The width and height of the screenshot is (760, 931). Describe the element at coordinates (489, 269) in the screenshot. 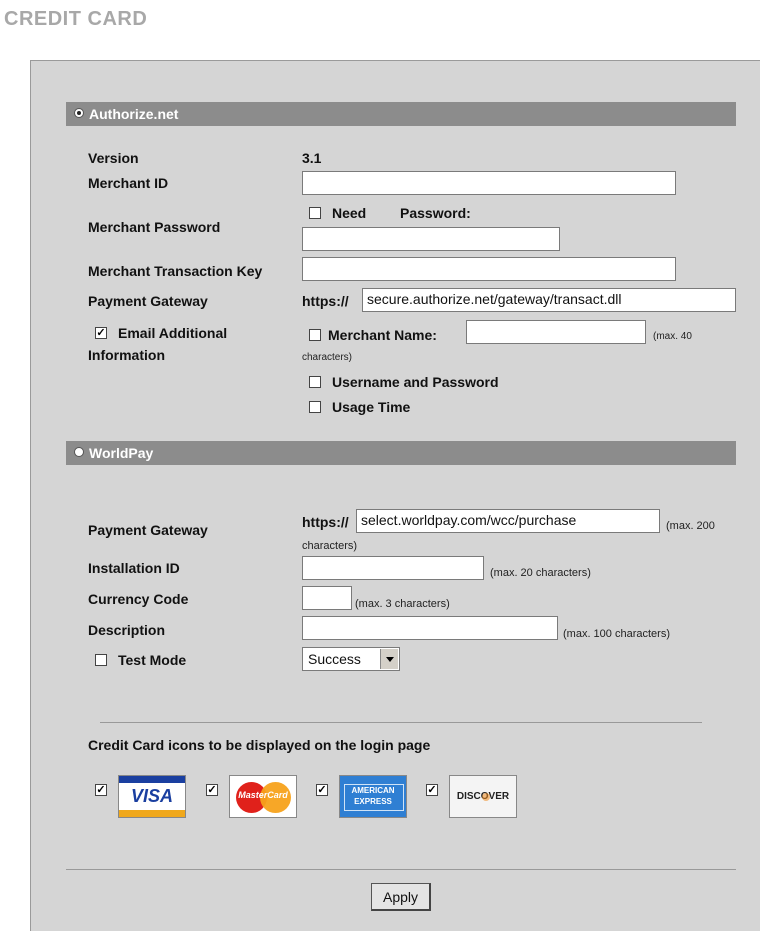

I see `transaction-key-input` at that location.